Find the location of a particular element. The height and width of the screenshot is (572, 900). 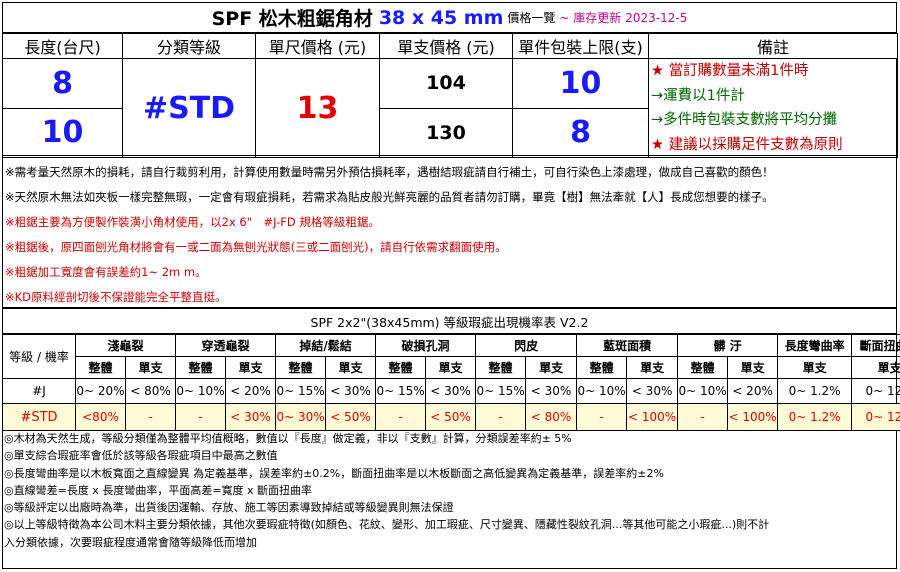

unit-price-value: 13 is located at coordinates (317, 108).